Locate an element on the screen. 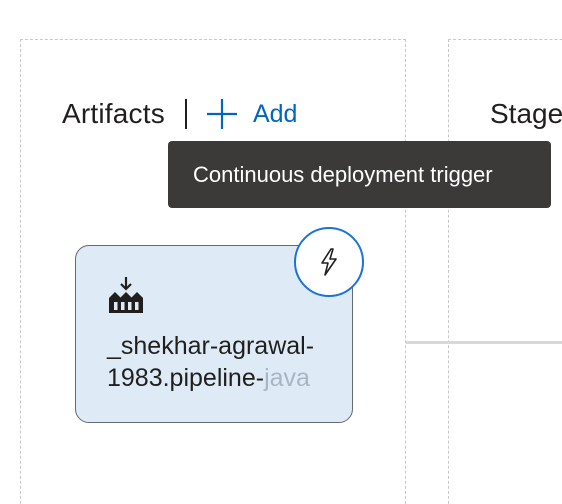 The image size is (562, 504). artifacts-header: Artifacts Add is located at coordinates (179, 114).